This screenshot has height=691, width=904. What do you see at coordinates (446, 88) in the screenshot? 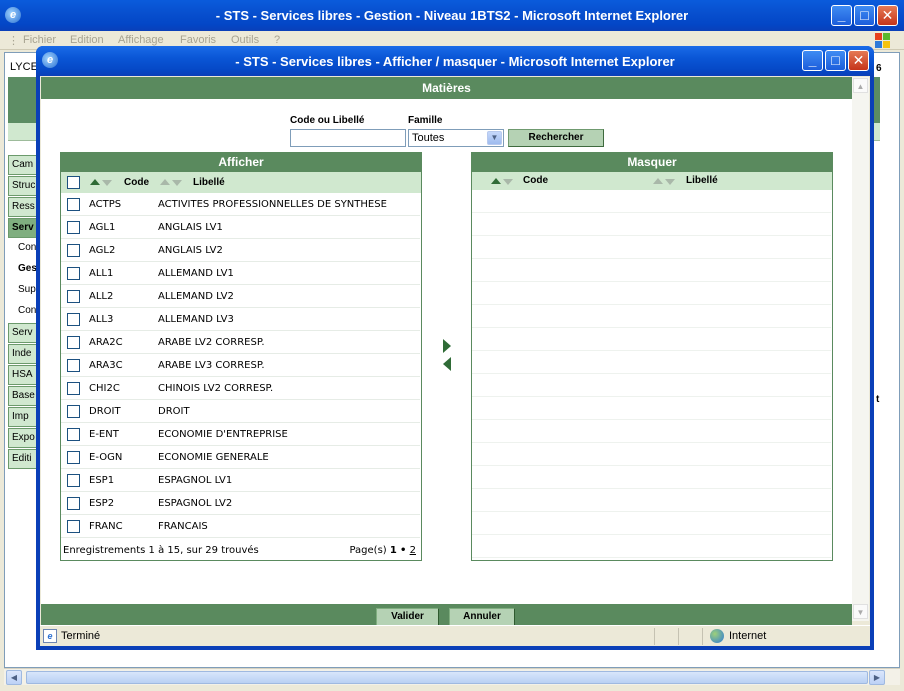
I see `page-title: Matières` at bounding box center [446, 88].